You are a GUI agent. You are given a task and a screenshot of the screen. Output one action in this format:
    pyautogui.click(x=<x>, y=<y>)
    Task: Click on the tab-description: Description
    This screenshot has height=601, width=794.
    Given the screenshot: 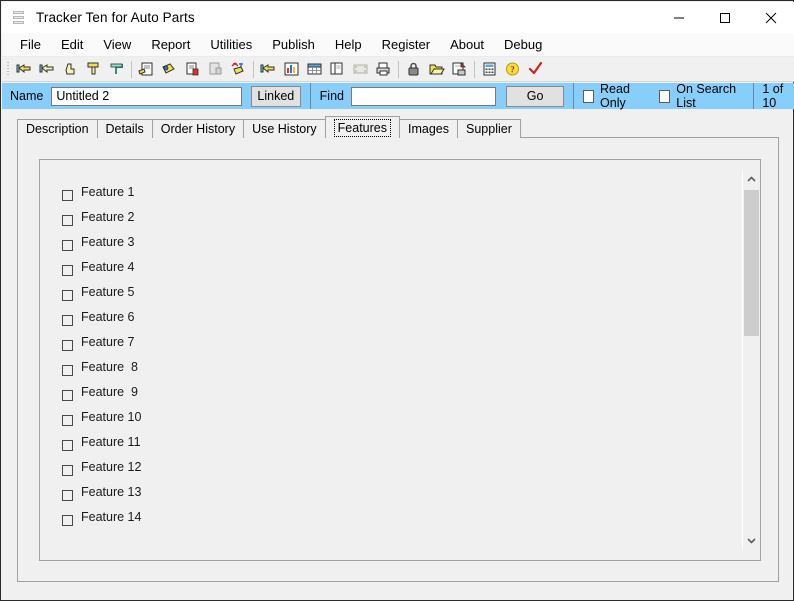 What is the action you would take?
    pyautogui.click(x=57, y=128)
    